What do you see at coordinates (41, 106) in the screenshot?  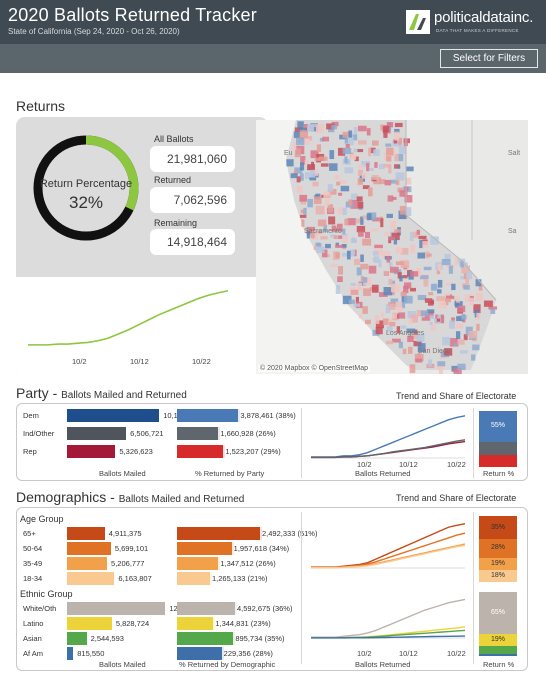 I see `returns-section-title: Returns` at bounding box center [41, 106].